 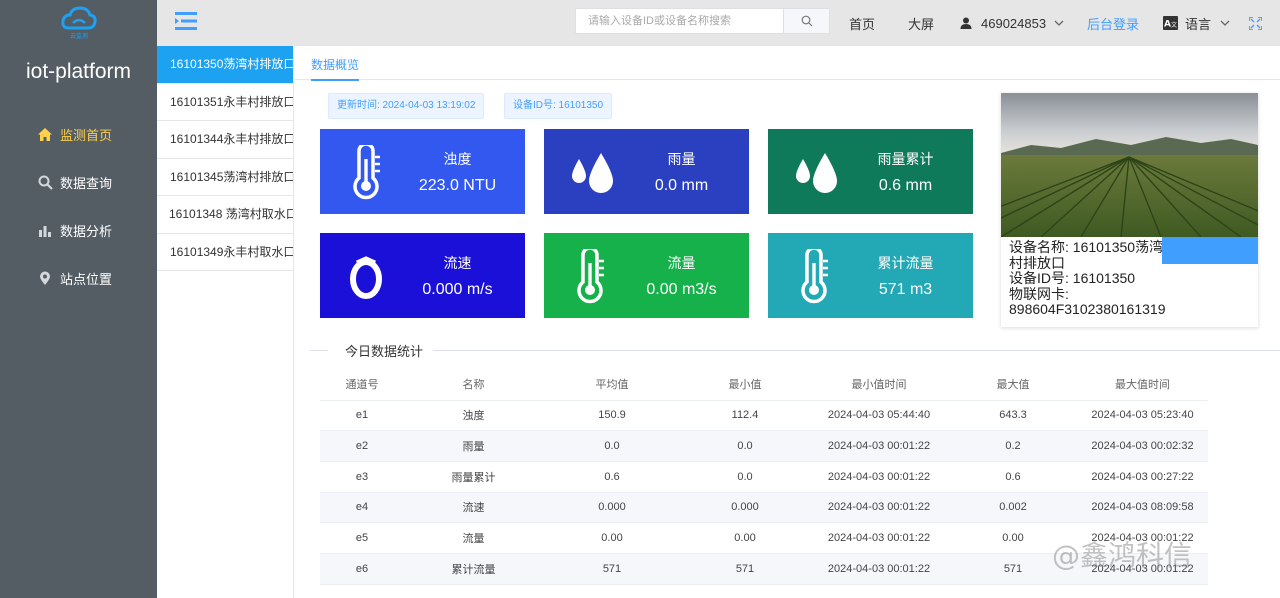 I want to click on metric-value: 0.0 mm, so click(x=681, y=185).